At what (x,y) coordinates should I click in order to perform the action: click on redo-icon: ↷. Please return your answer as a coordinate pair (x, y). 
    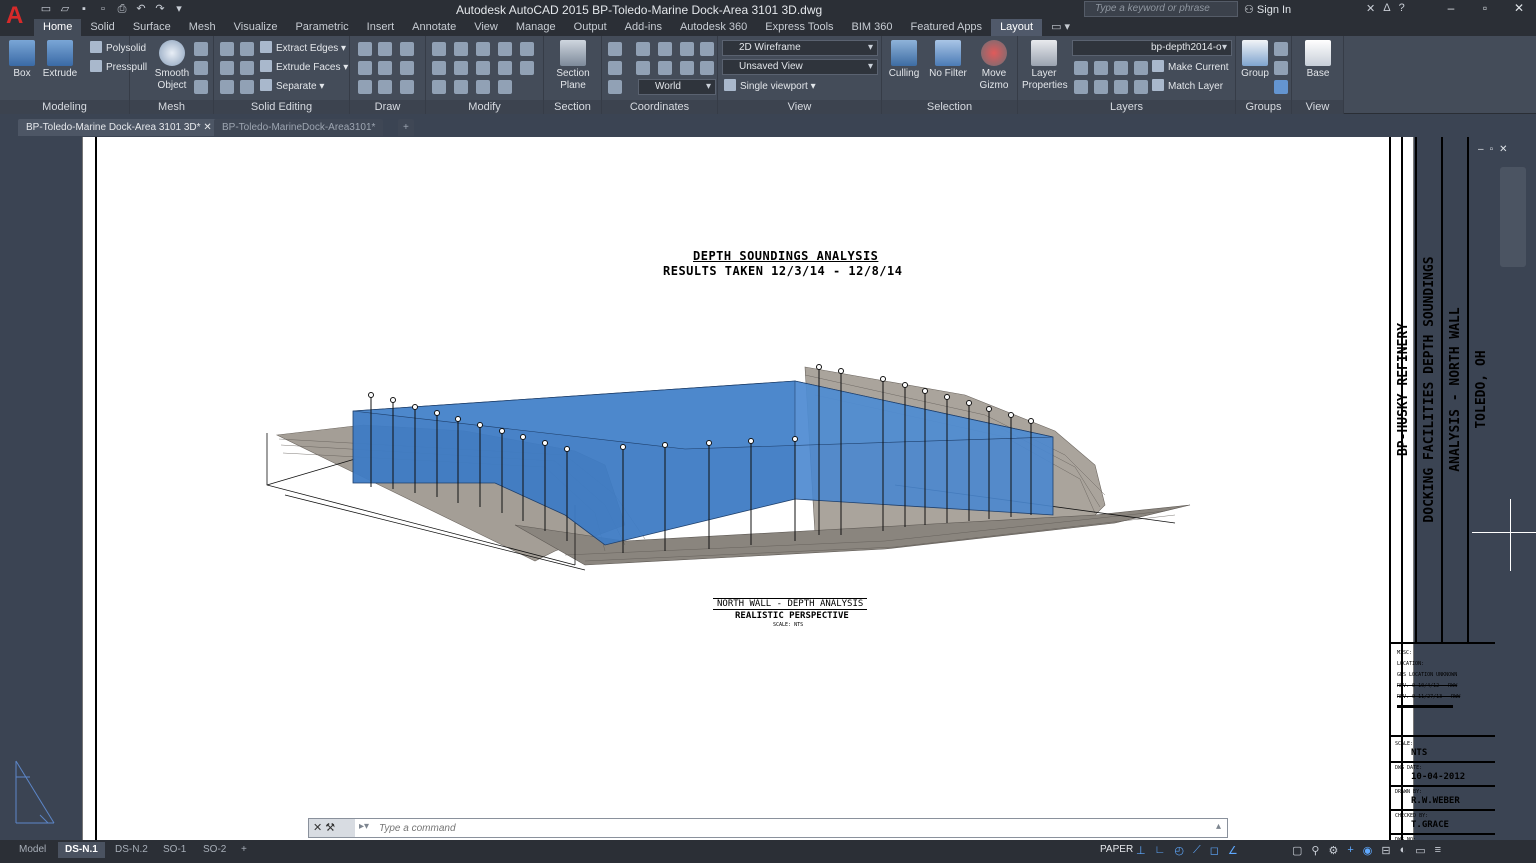
    Looking at the image, I should click on (160, 9).